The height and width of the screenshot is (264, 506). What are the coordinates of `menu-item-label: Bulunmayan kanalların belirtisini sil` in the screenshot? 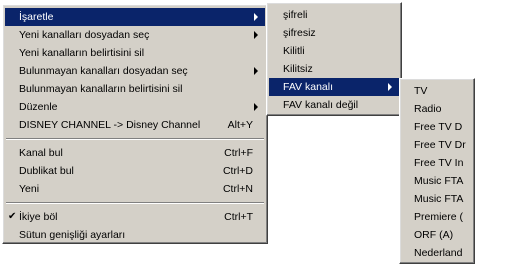 It's located at (101, 89).